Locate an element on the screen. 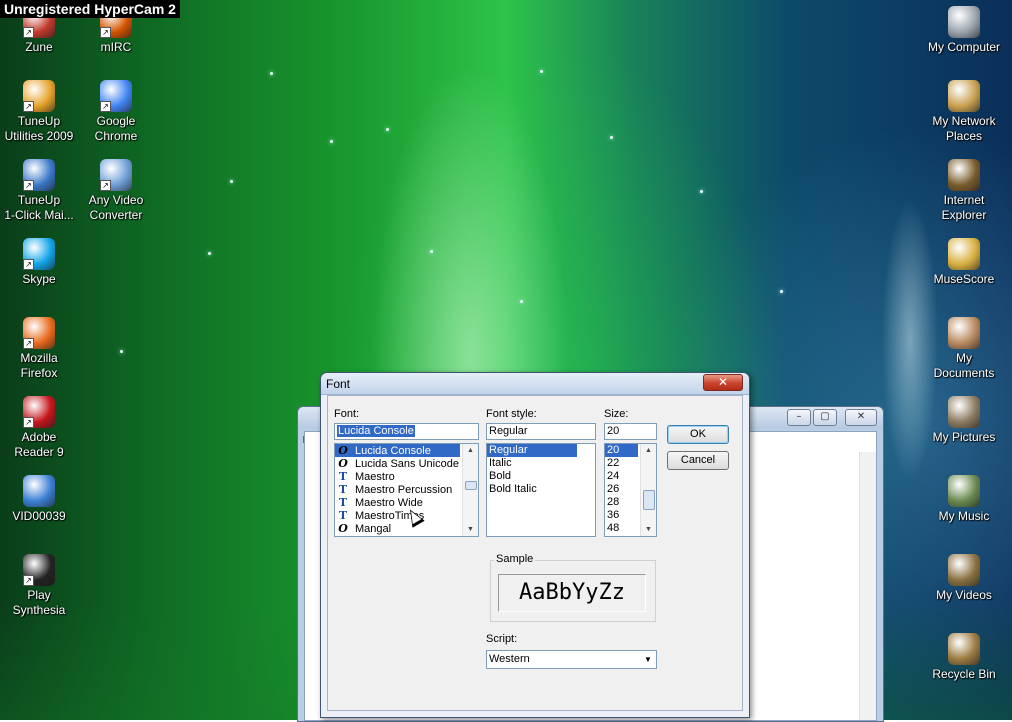 This screenshot has width=1012, height=722. list-item: Regular is located at coordinates (532, 450).